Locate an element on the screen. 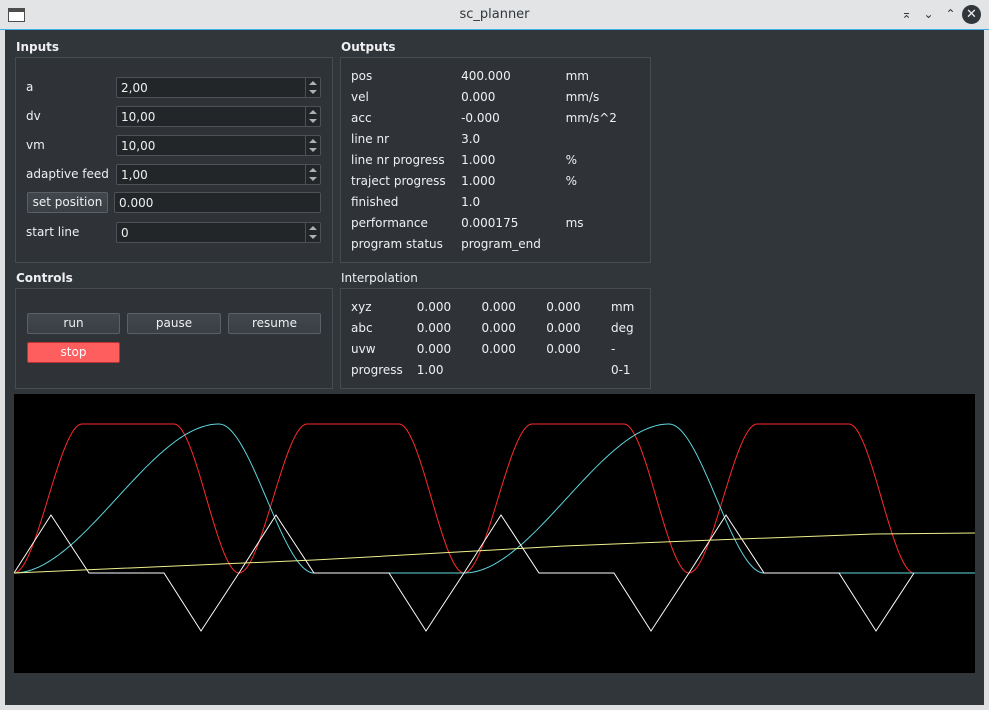 This screenshot has height=710, width=989. output-row-acc: acc -0.000 mm/s^2 is located at coordinates (495, 117).